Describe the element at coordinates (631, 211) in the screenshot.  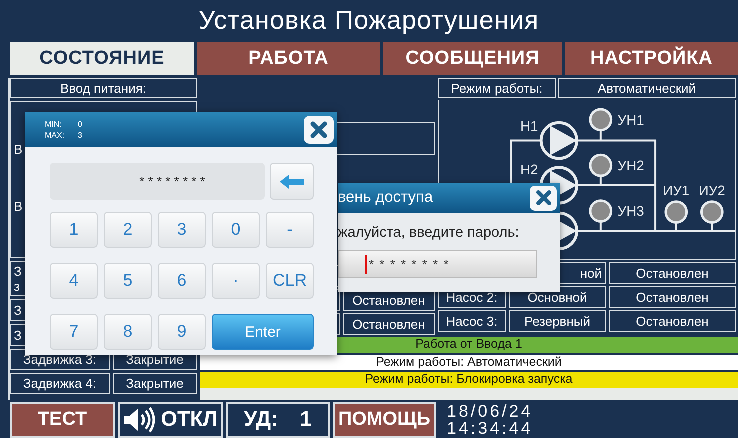
I see `lamp-label: УН3` at that location.